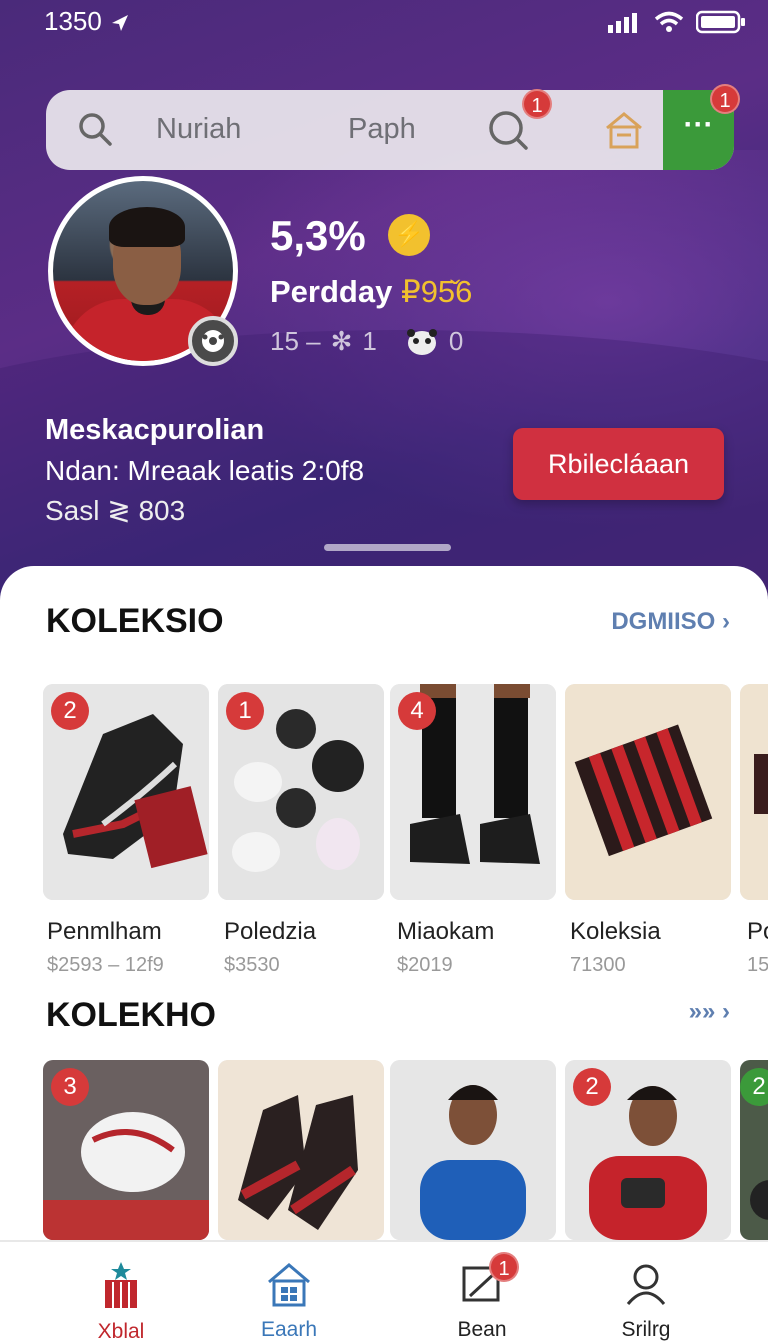 The image size is (768, 1344). What do you see at coordinates (663, 621) in the screenshot?
I see `section-link-1-label: DGMIISO` at bounding box center [663, 621].